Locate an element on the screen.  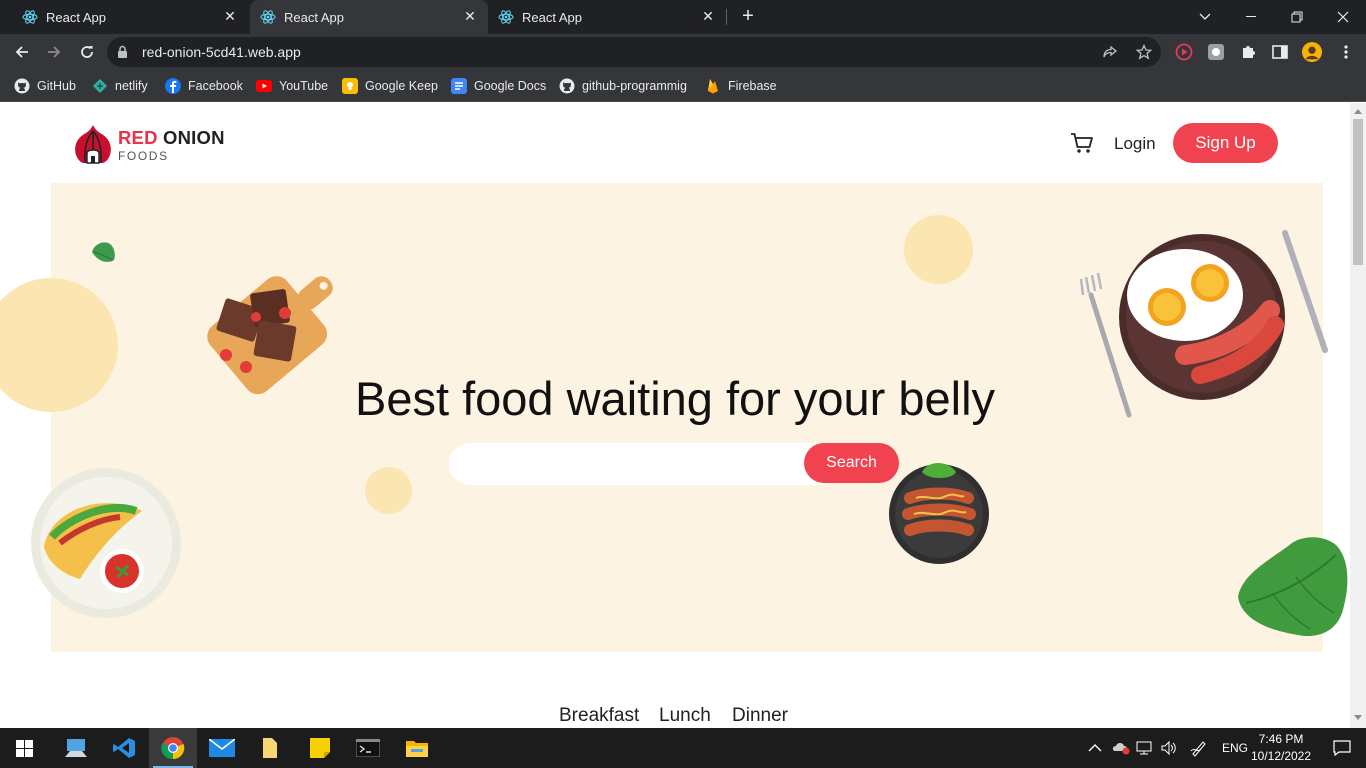
chevron-down-icon is located at coordinates (1205, 16).